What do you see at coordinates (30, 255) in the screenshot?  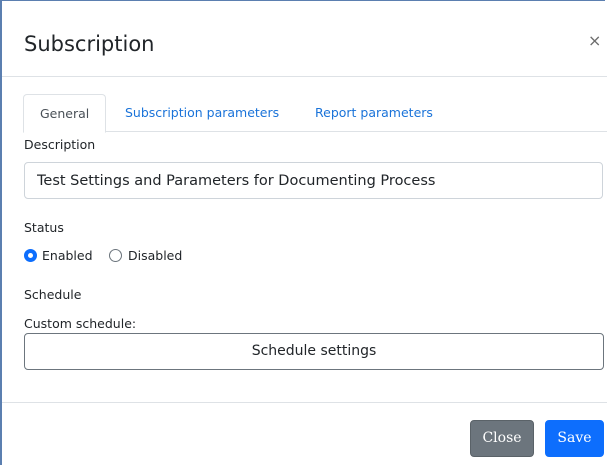 I see `enabled-radio` at bounding box center [30, 255].